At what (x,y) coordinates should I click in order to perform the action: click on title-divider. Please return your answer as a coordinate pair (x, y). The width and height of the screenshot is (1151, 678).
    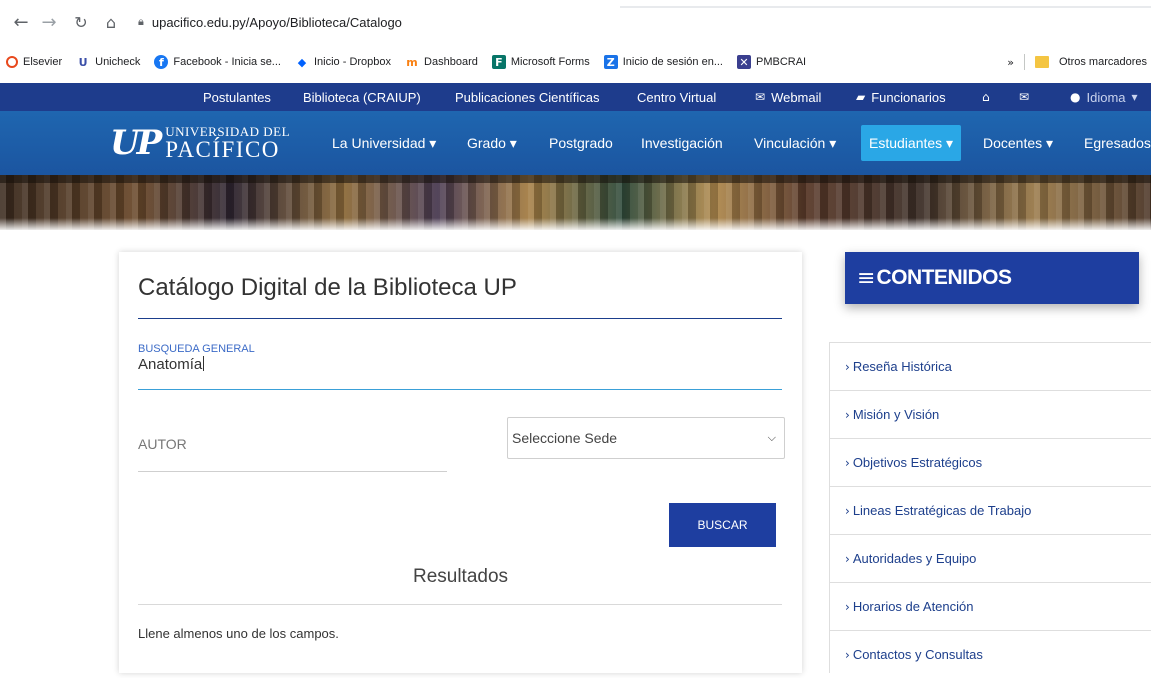
    Looking at the image, I should click on (460, 318).